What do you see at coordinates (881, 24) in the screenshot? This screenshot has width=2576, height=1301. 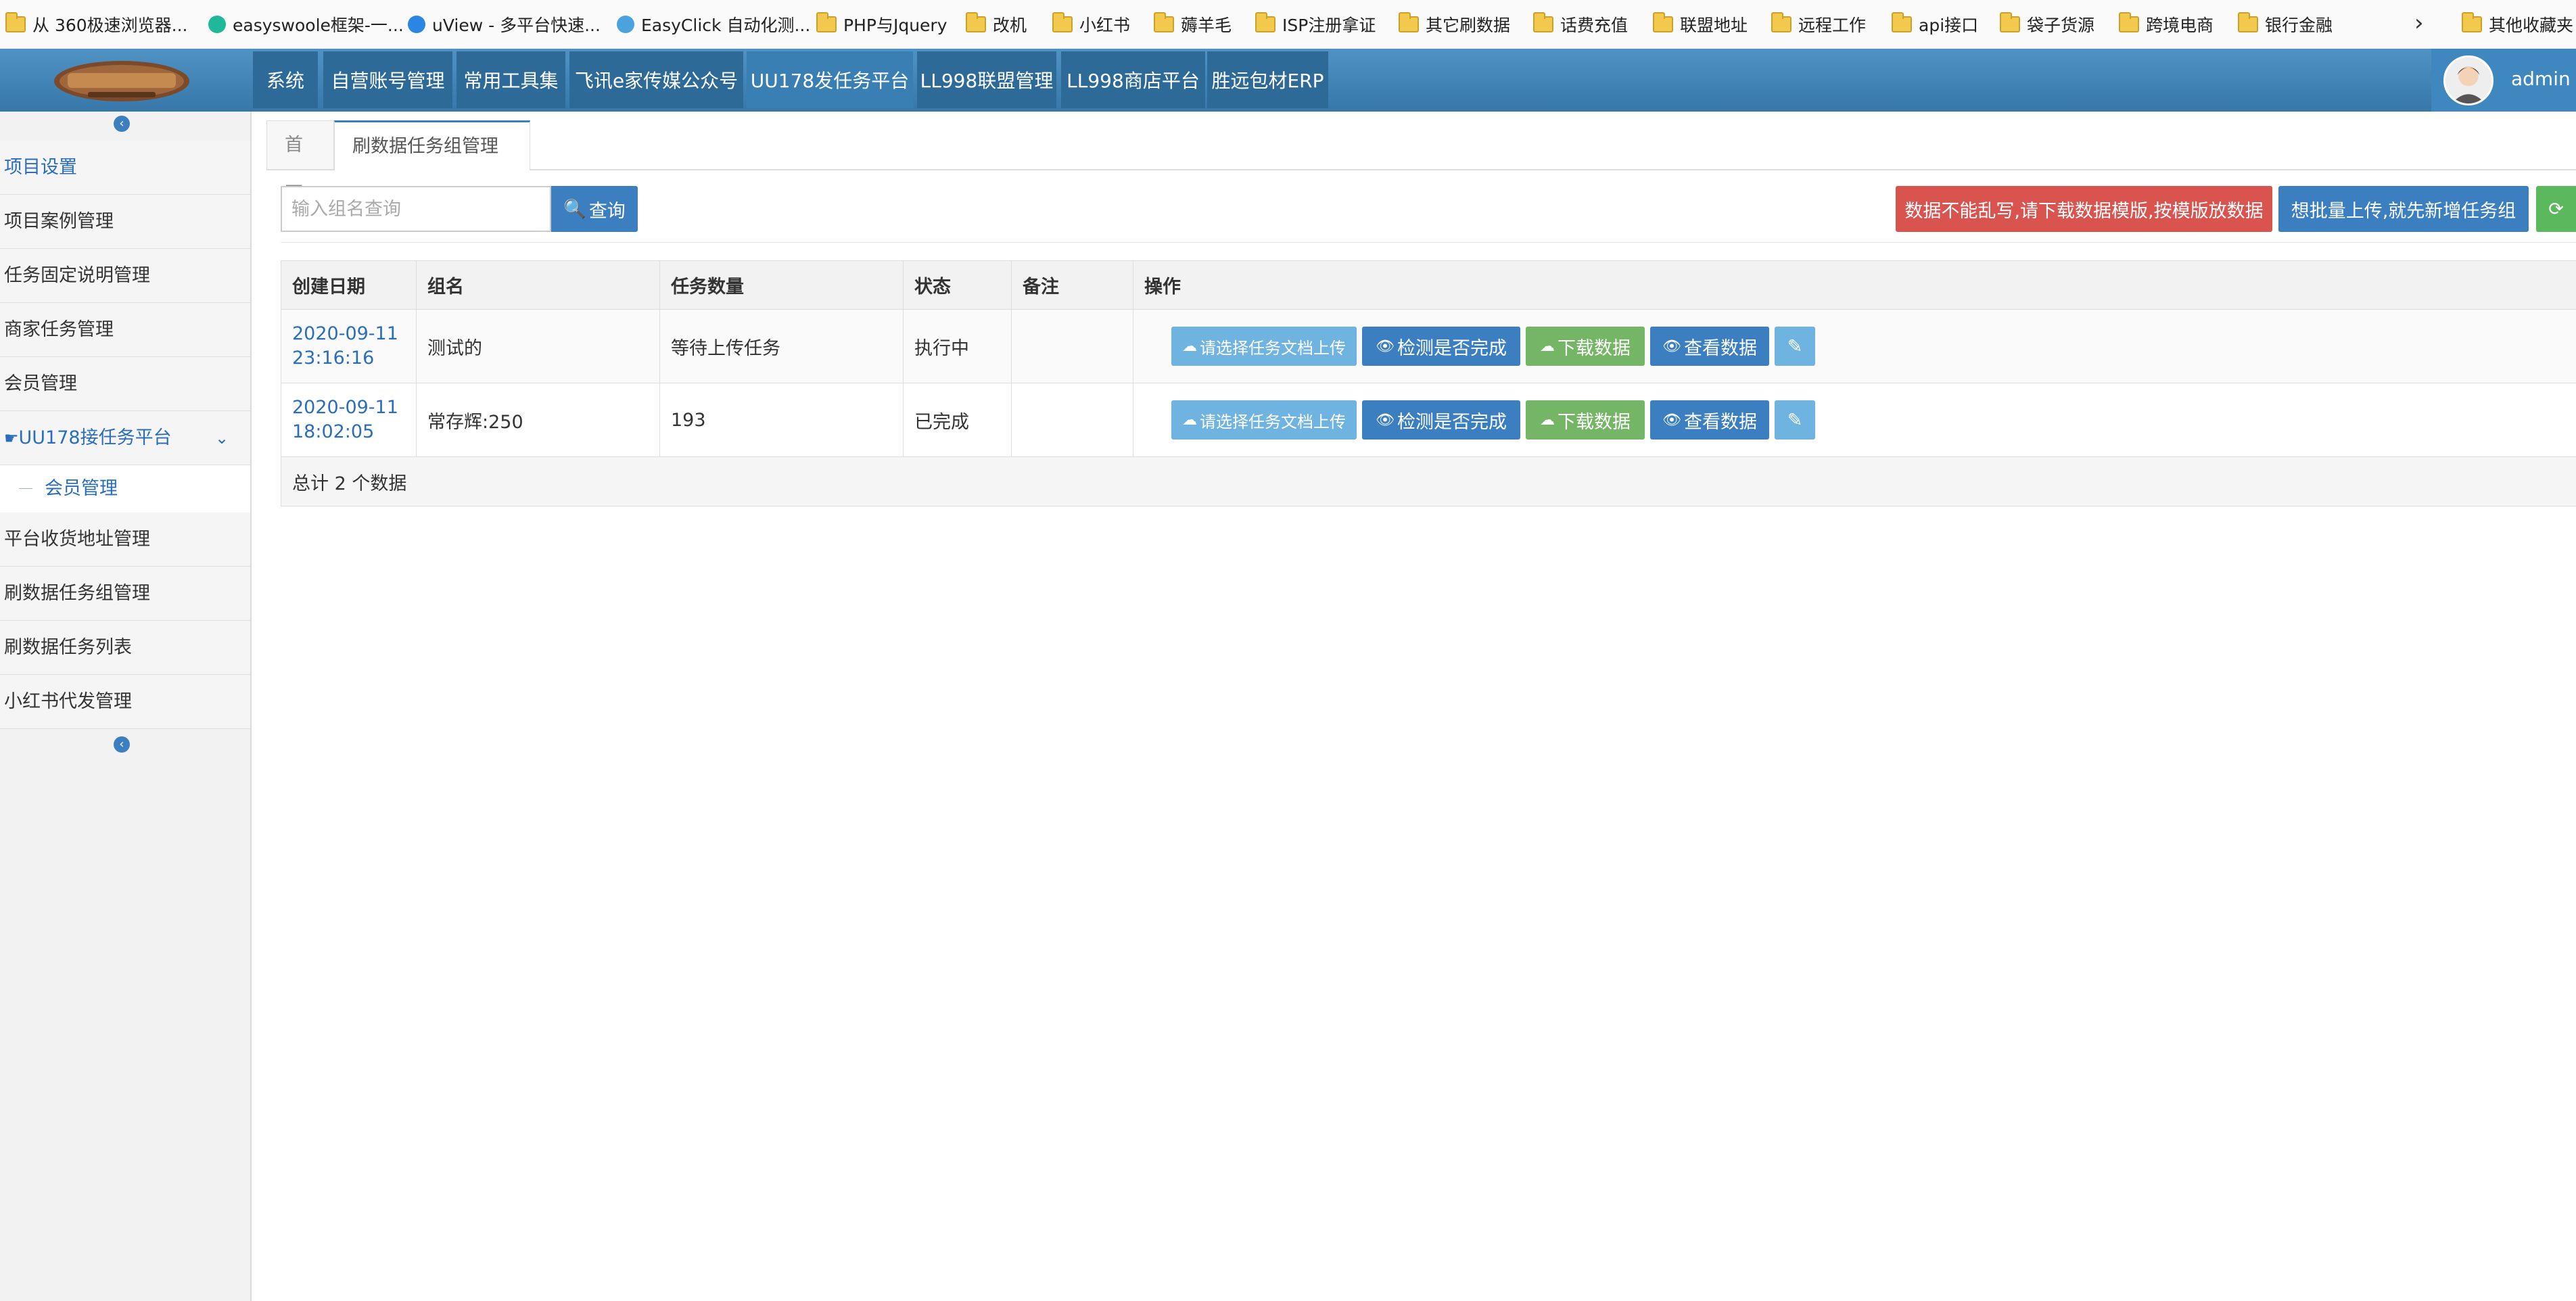 I see `bookmark-item: PHP与Jquery` at bounding box center [881, 24].